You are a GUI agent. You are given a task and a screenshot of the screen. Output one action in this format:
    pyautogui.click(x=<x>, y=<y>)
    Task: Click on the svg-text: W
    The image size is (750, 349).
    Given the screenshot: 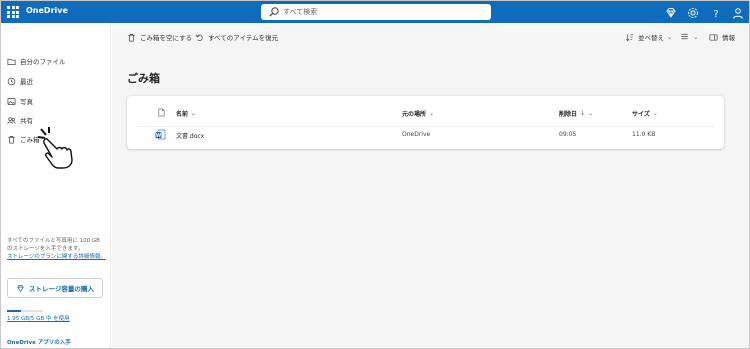 What is the action you would take?
    pyautogui.click(x=159, y=136)
    